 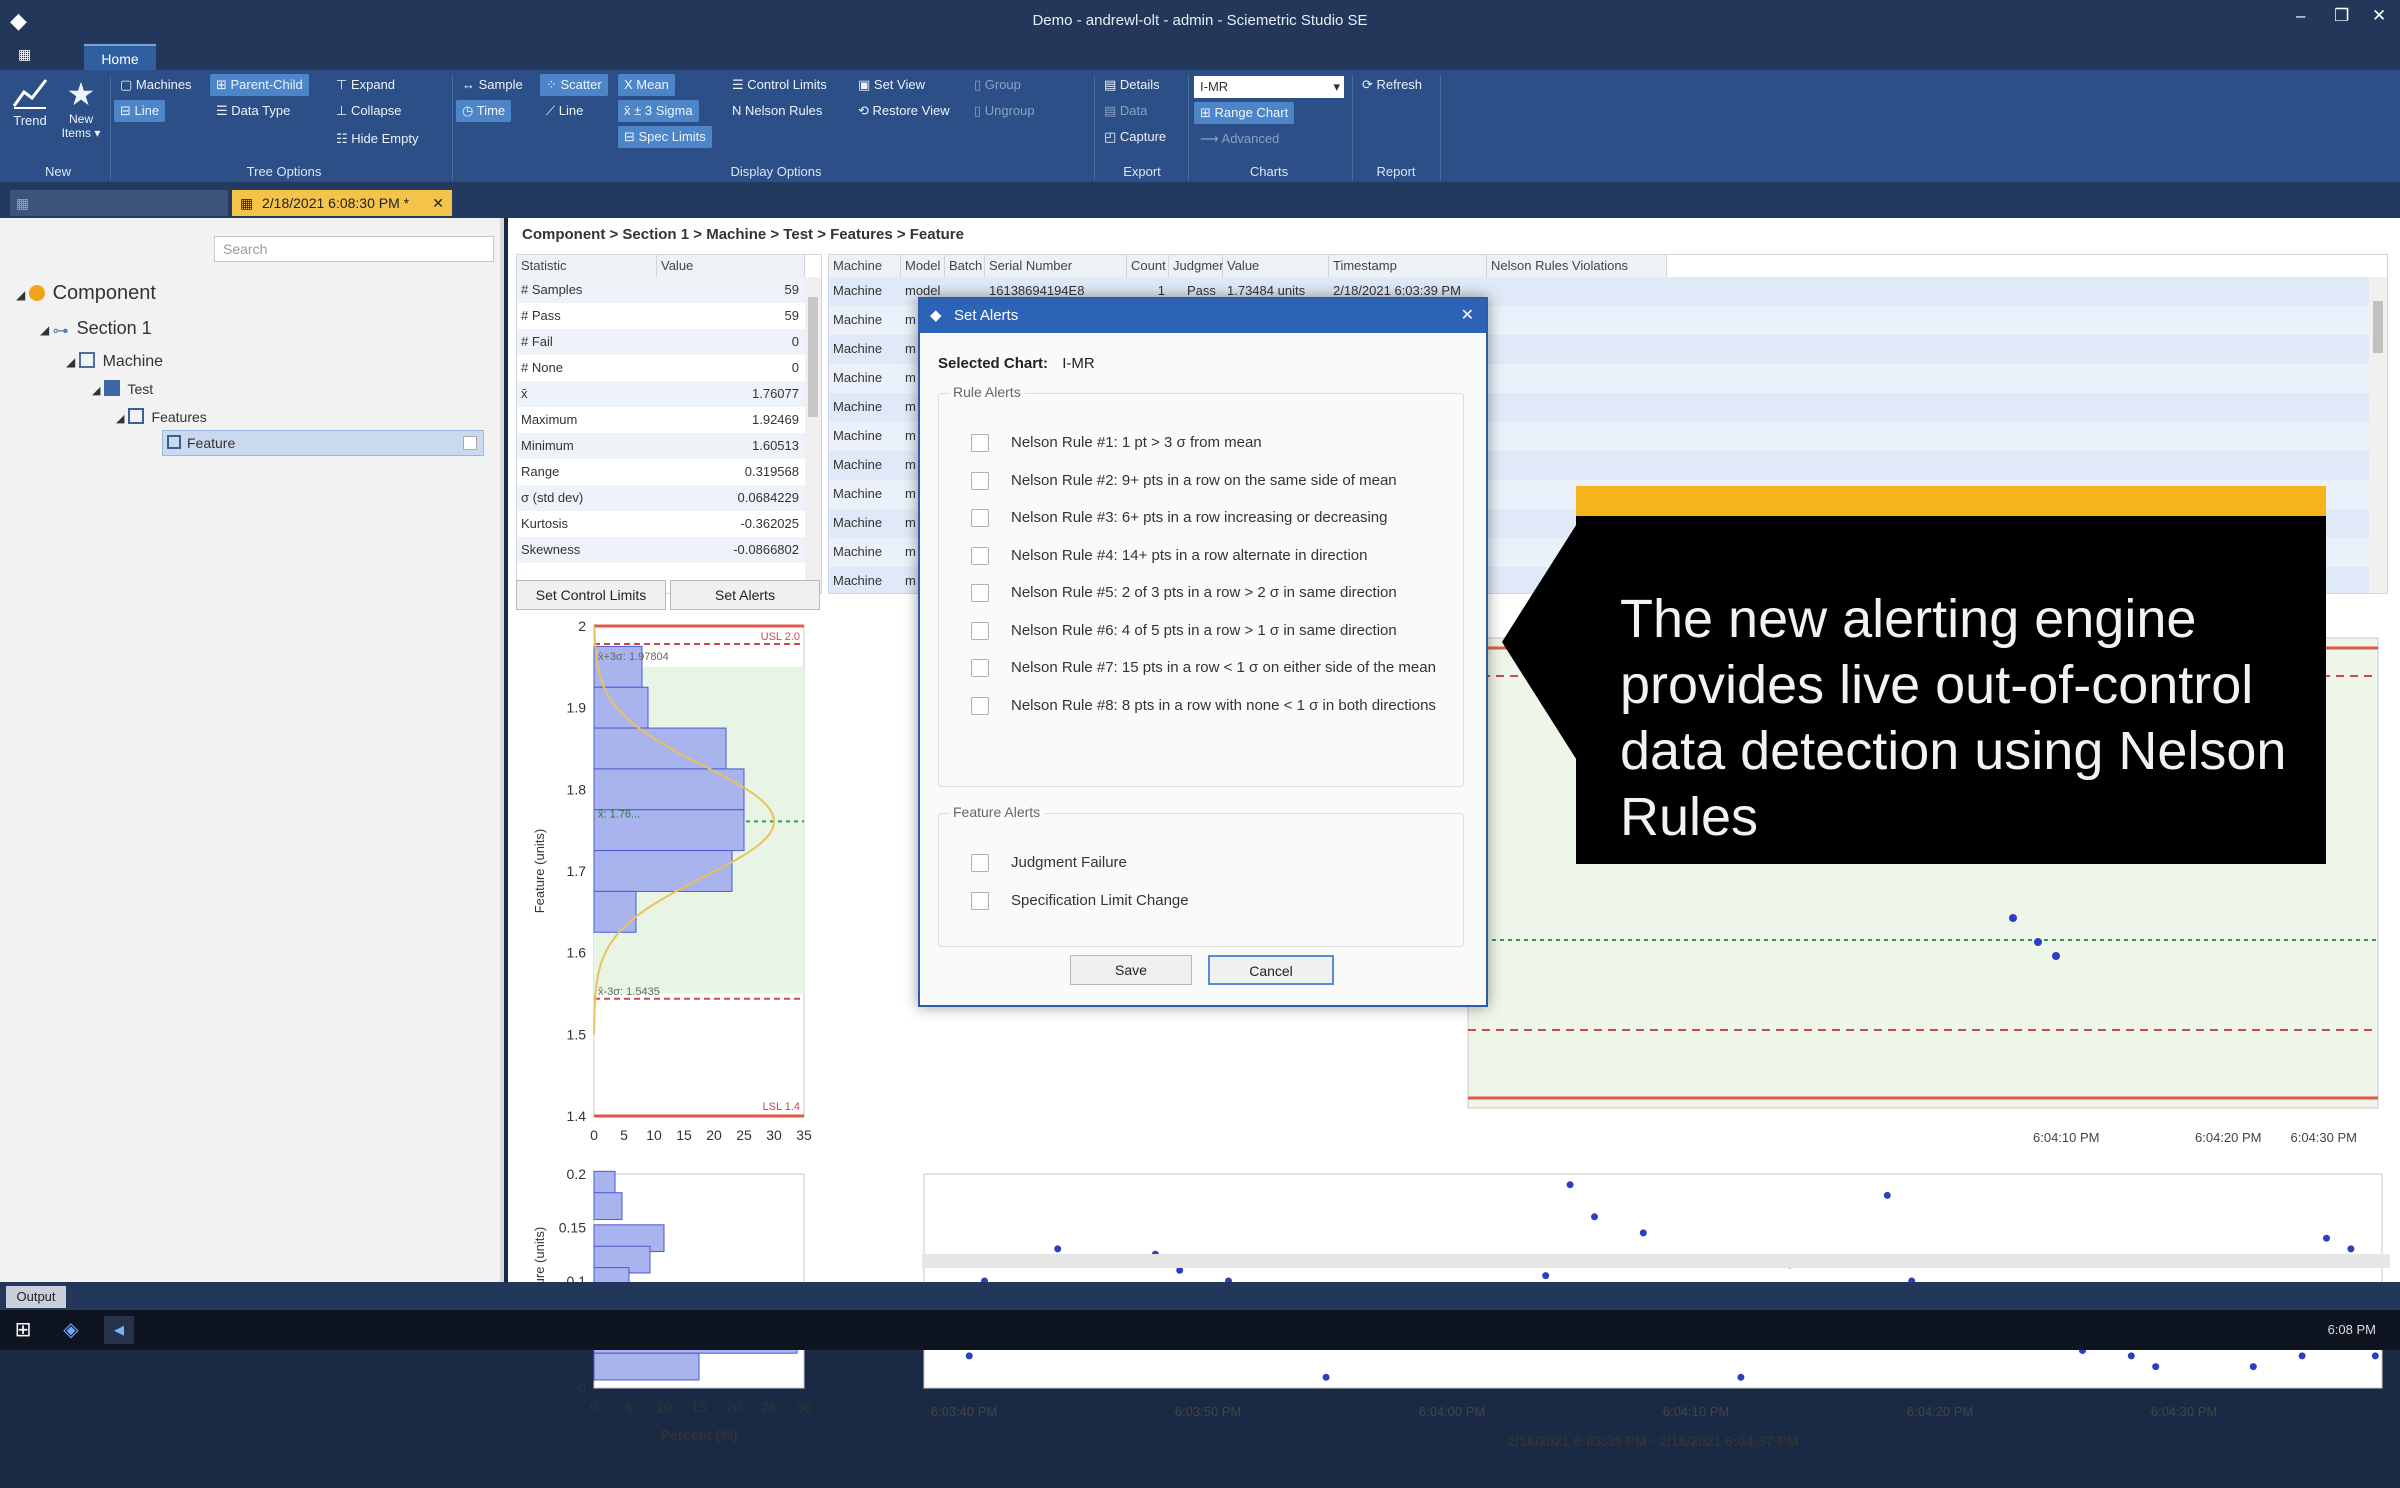 I want to click on control-limits-button: ☰ Control Limits, so click(x=779, y=85).